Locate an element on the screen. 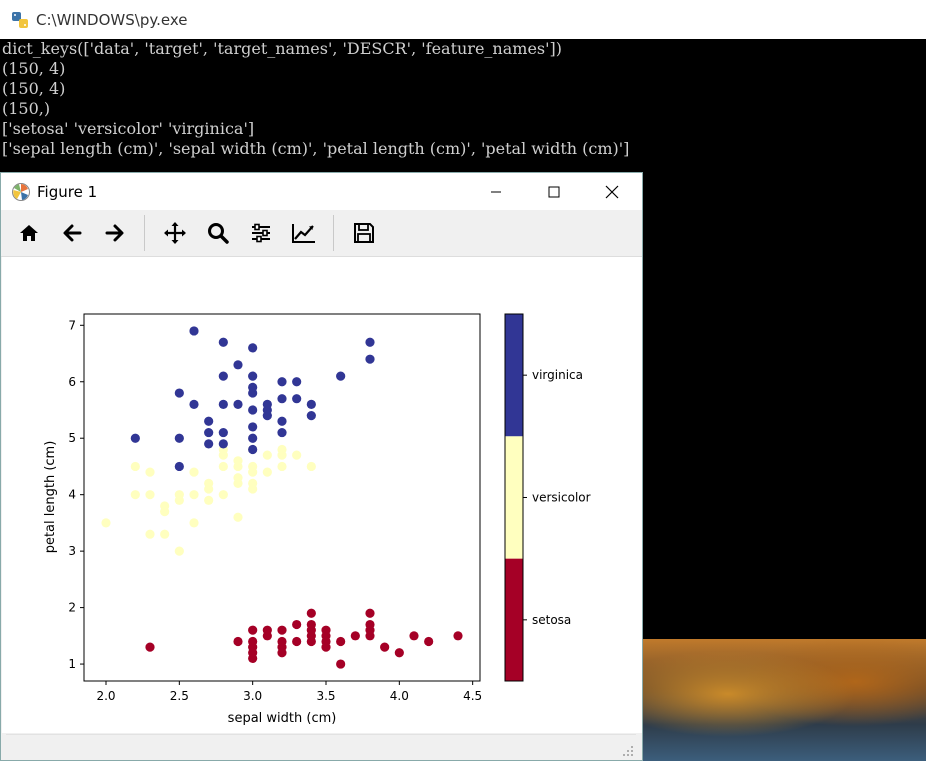  subplots-icon is located at coordinates (260, 233).